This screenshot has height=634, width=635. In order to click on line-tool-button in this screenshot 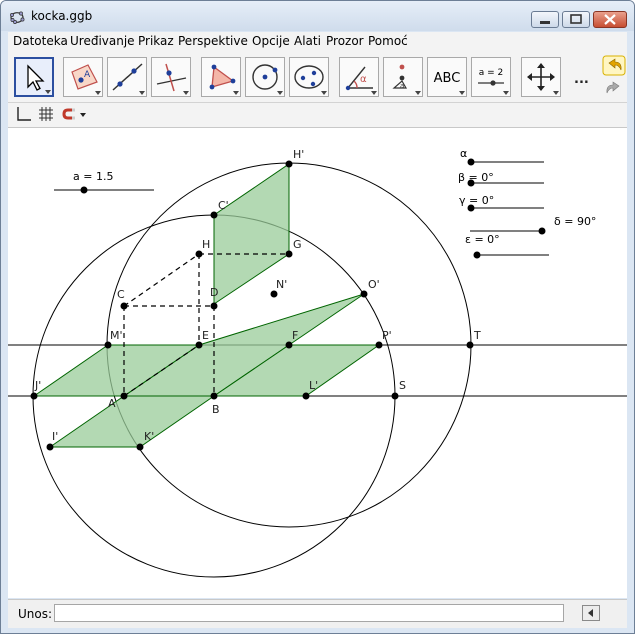, I will do `click(127, 77)`.